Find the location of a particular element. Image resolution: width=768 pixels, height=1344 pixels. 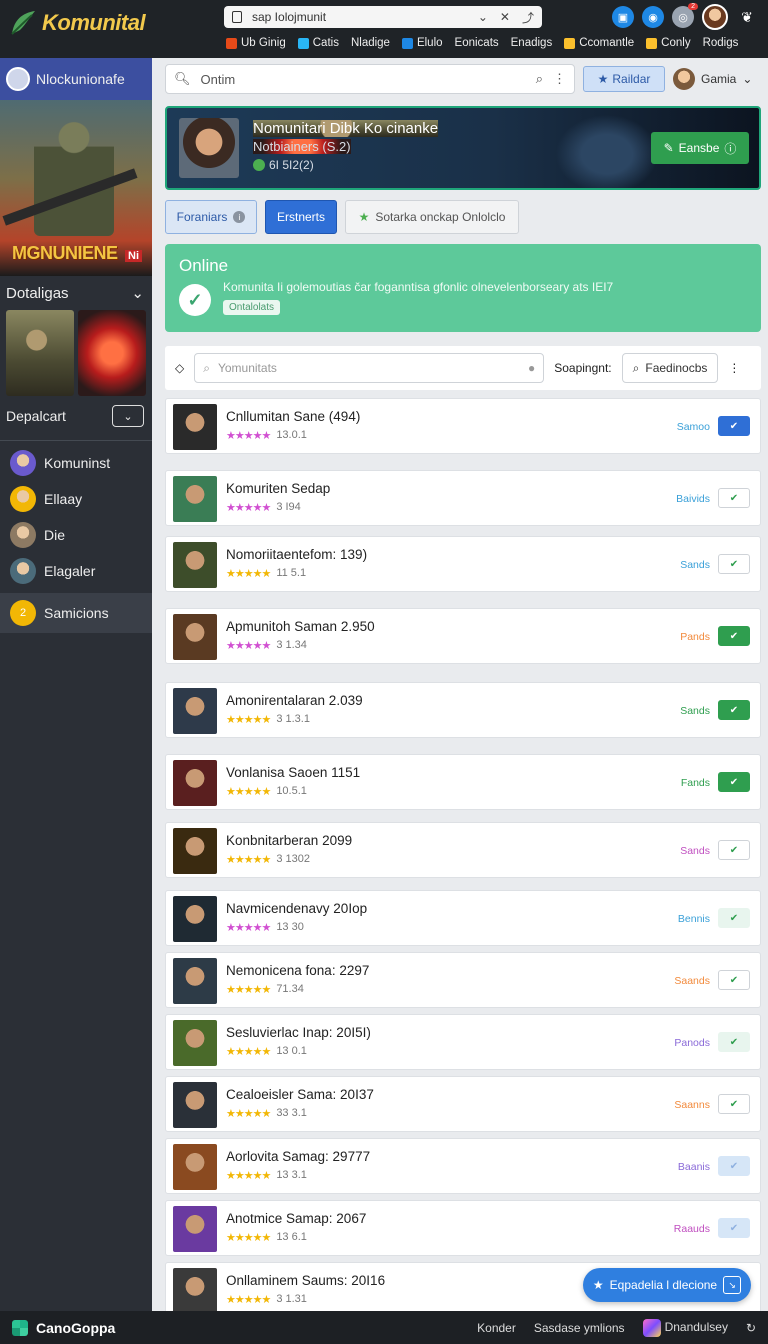

sidebar-item-label: Komuninst is located at coordinates (77, 463).